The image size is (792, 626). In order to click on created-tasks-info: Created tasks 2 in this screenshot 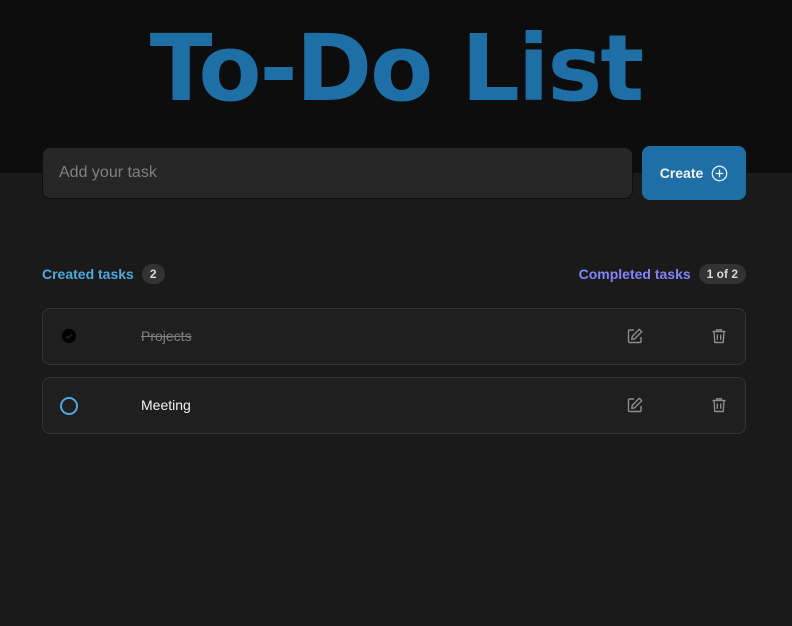, I will do `click(103, 274)`.